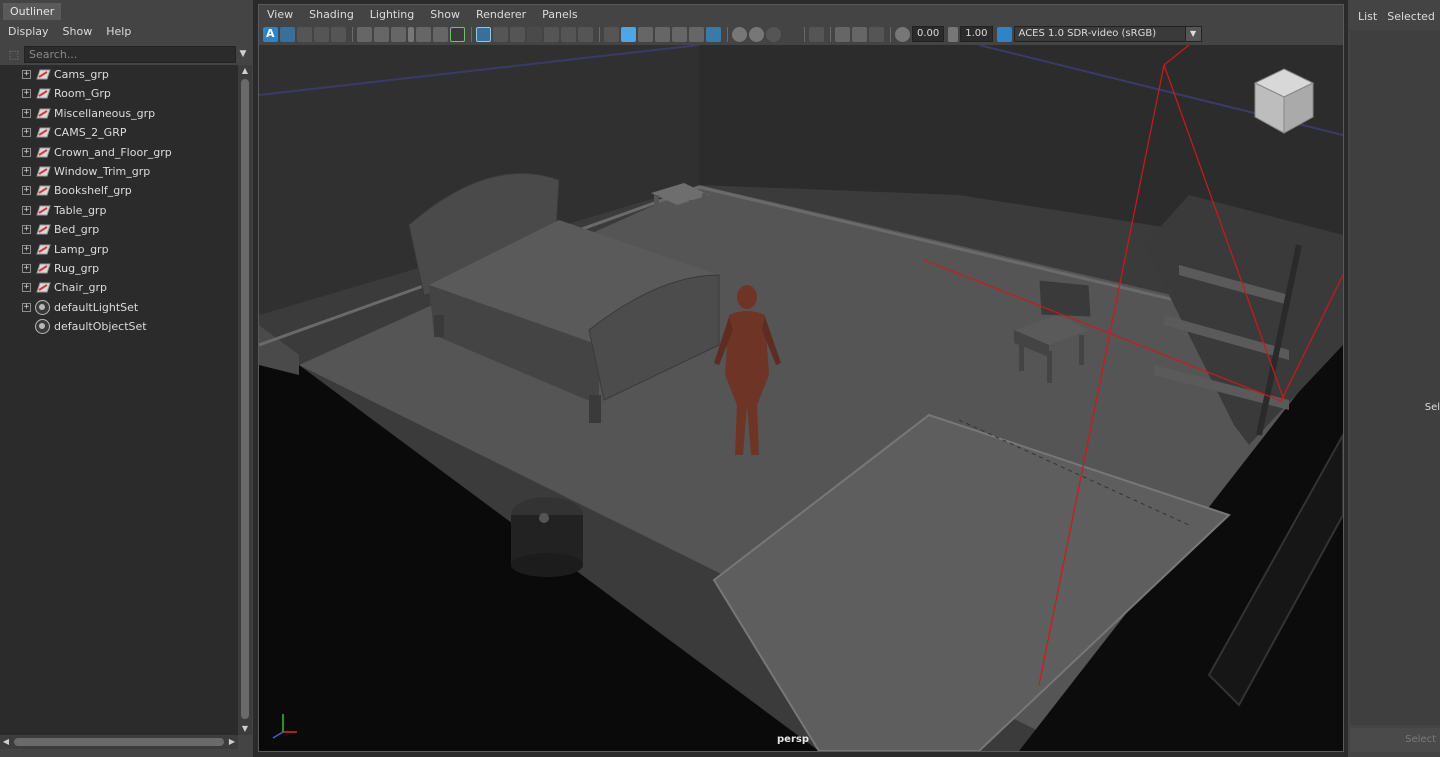 This screenshot has height=757, width=1440. What do you see at coordinates (81, 249) in the screenshot?
I see `outliner-item-label: Lamp_grp` at bounding box center [81, 249].